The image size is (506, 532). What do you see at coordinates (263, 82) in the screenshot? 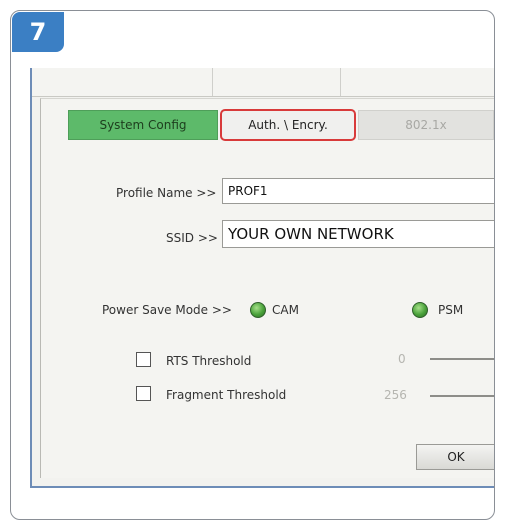
I see `window-top-strip` at bounding box center [263, 82].